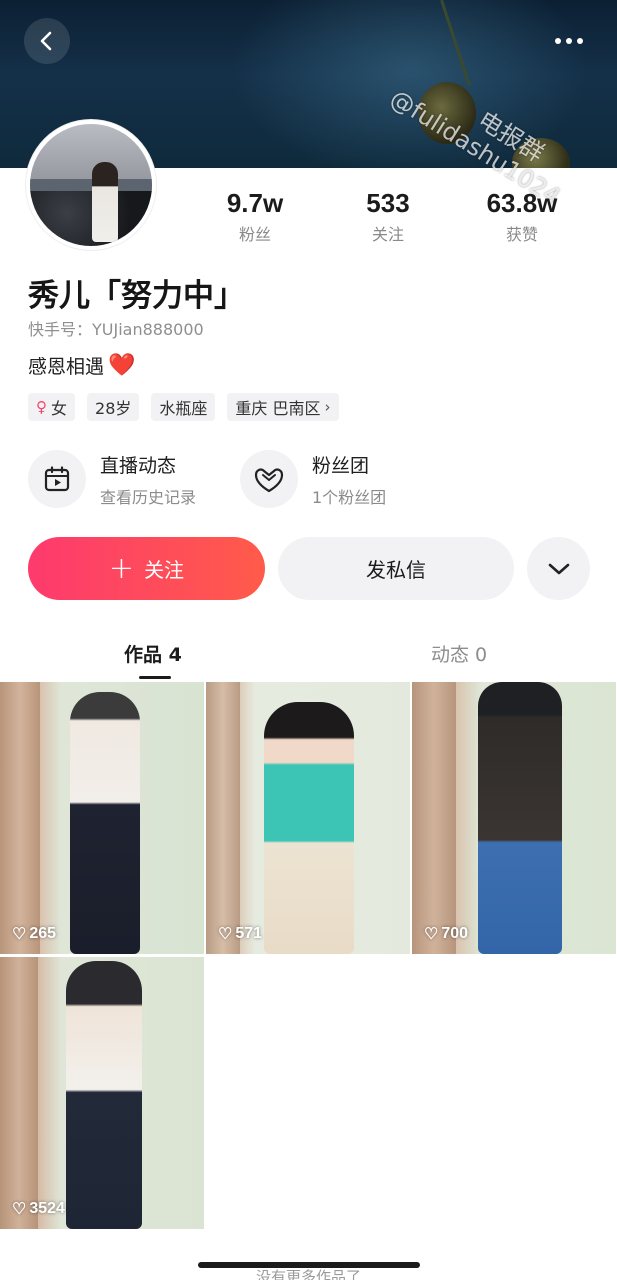  What do you see at coordinates (349, 497) in the screenshot?
I see `fan-group-subtitle: 1个粉丝团` at bounding box center [349, 497].